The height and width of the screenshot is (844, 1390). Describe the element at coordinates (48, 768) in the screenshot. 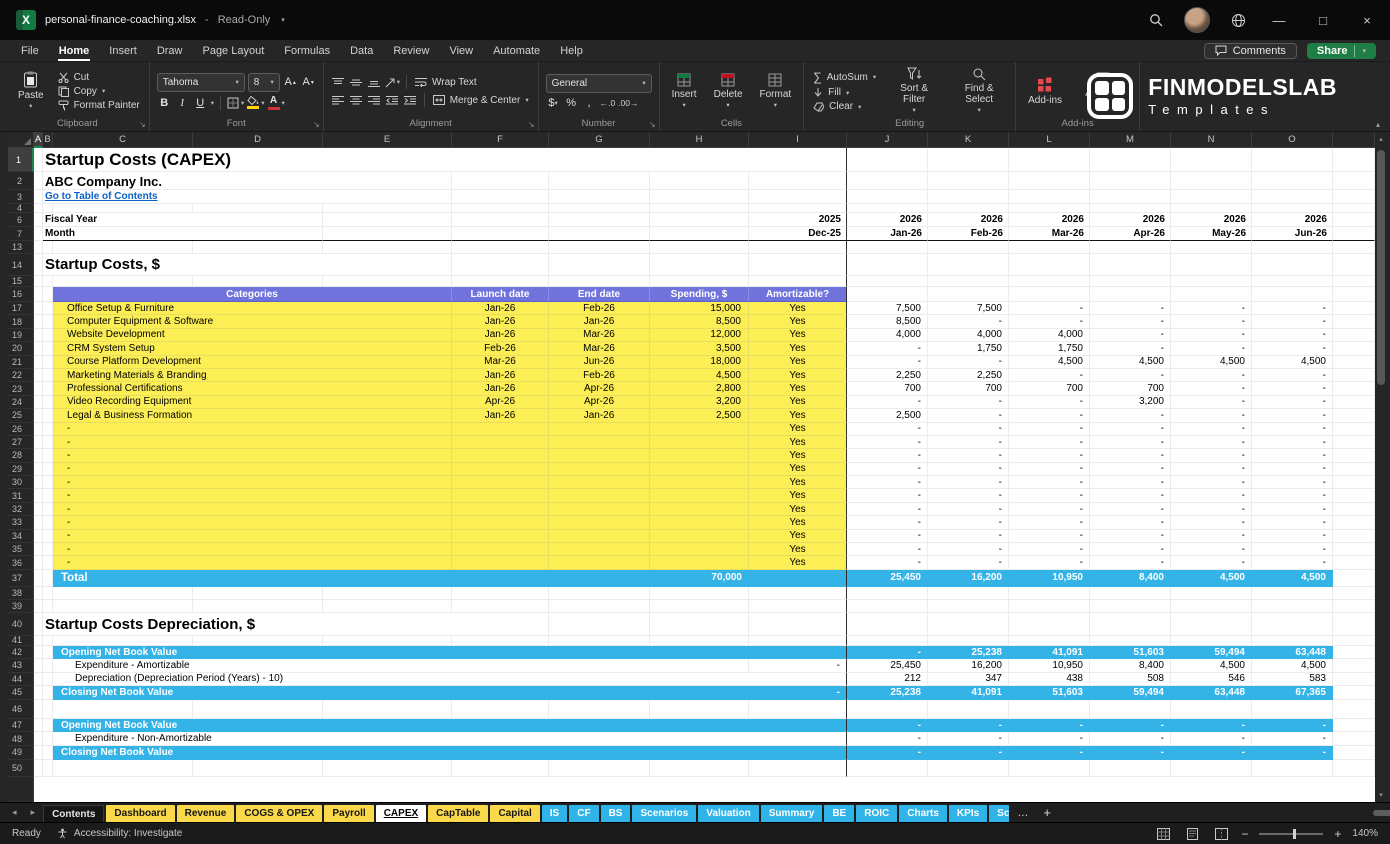

I see `cell-B50` at that location.